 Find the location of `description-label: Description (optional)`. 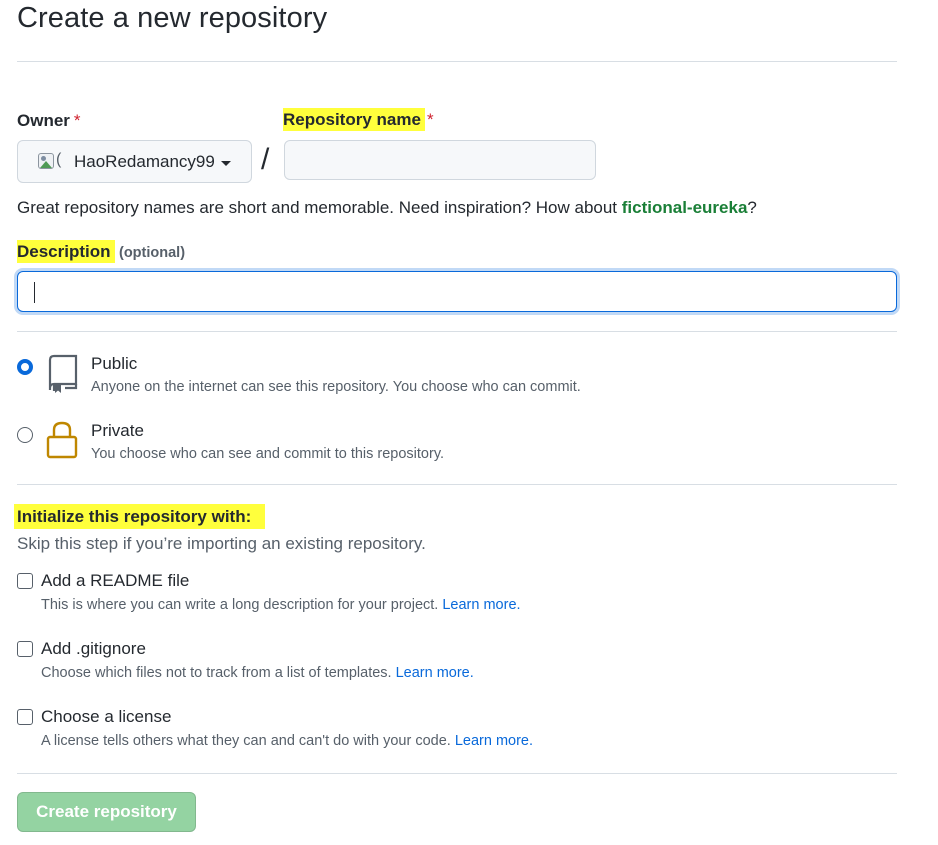

description-label: Description (optional) is located at coordinates (101, 251).